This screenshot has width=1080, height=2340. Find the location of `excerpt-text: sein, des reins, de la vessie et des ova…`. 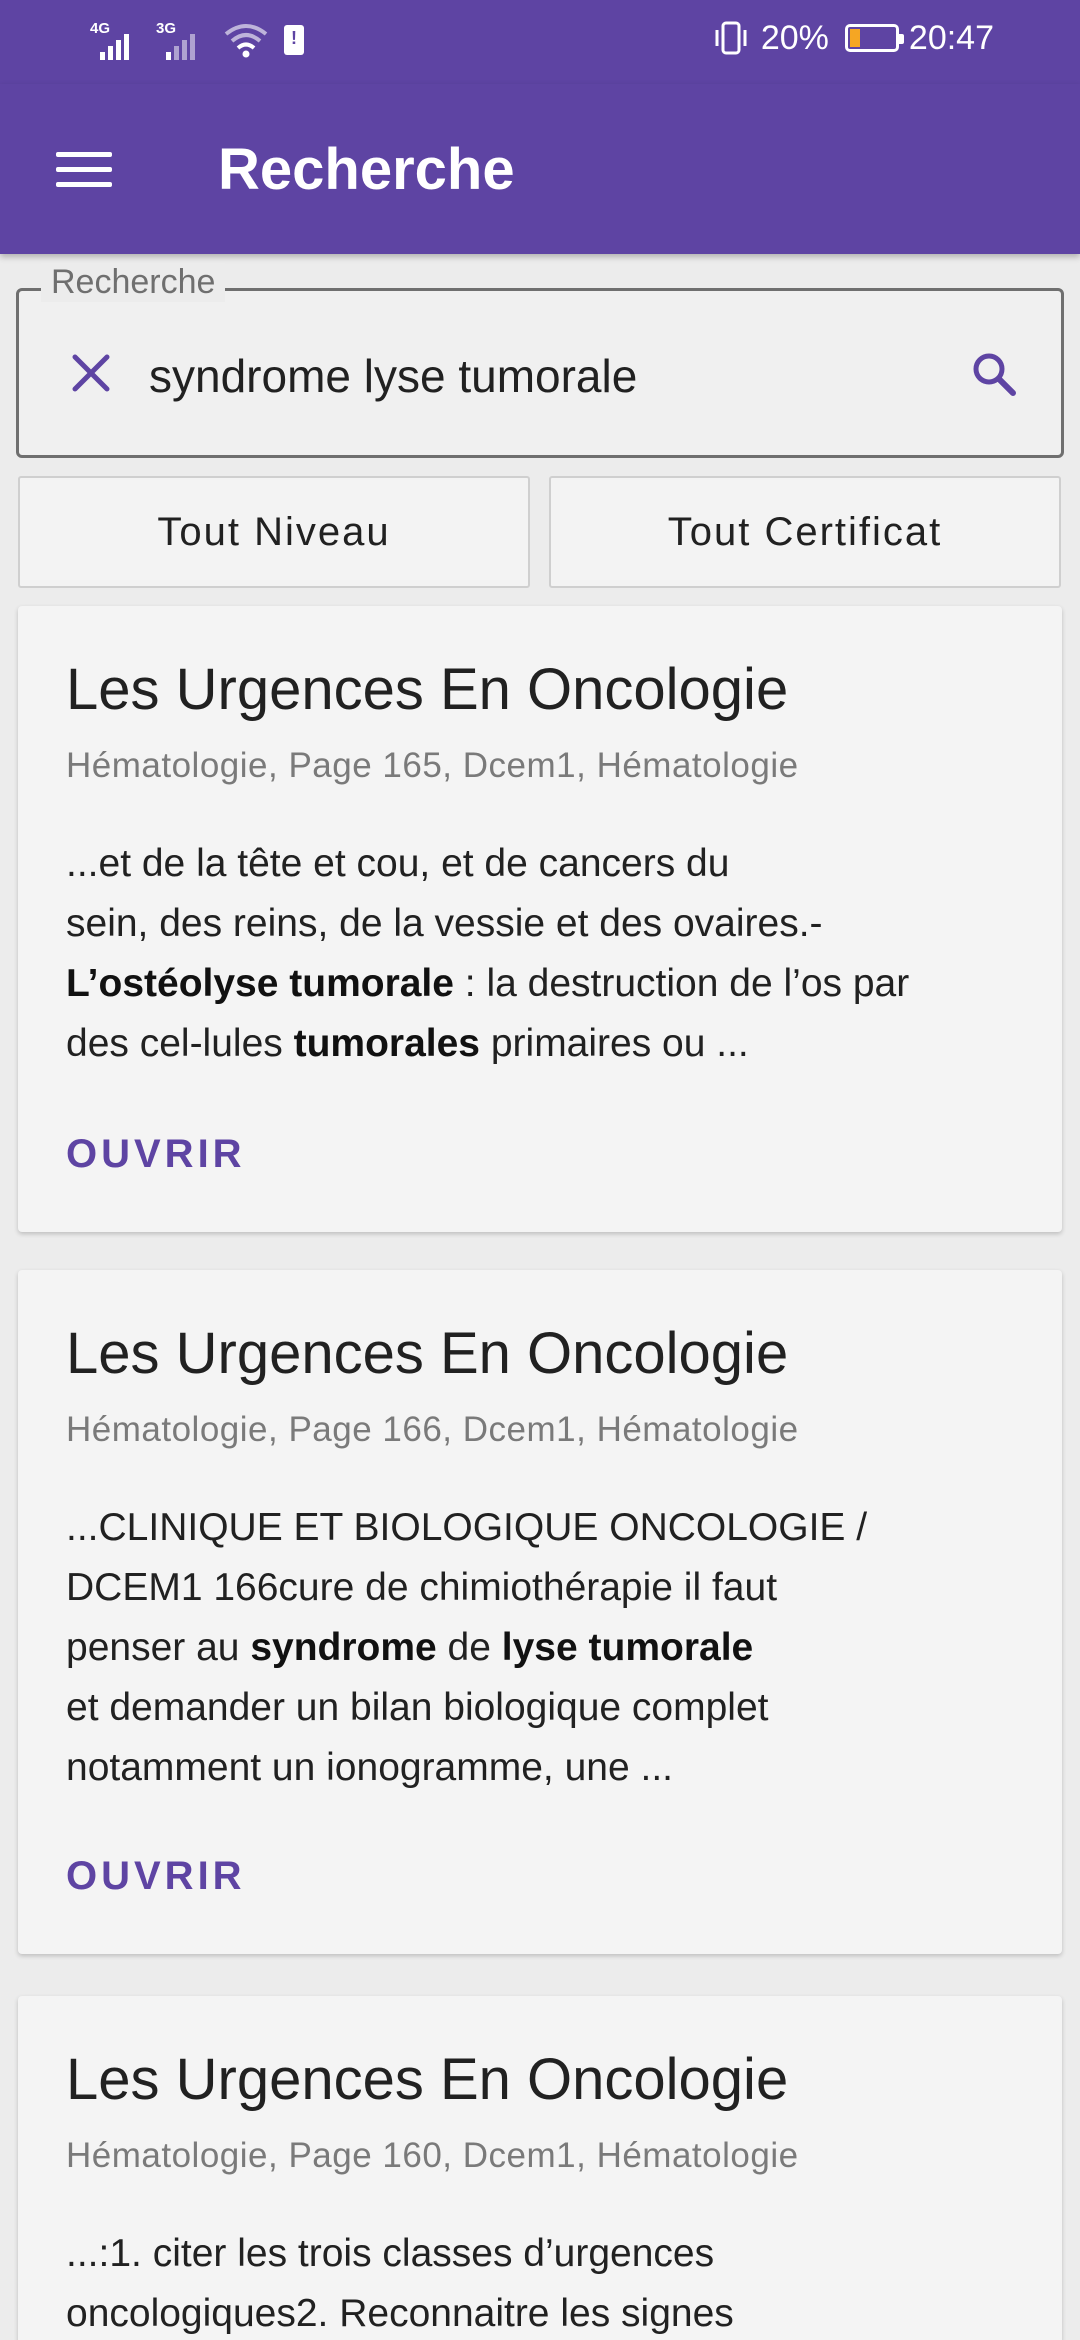

excerpt-text: sein, des reins, de la vessie et des ova… is located at coordinates (444, 923).